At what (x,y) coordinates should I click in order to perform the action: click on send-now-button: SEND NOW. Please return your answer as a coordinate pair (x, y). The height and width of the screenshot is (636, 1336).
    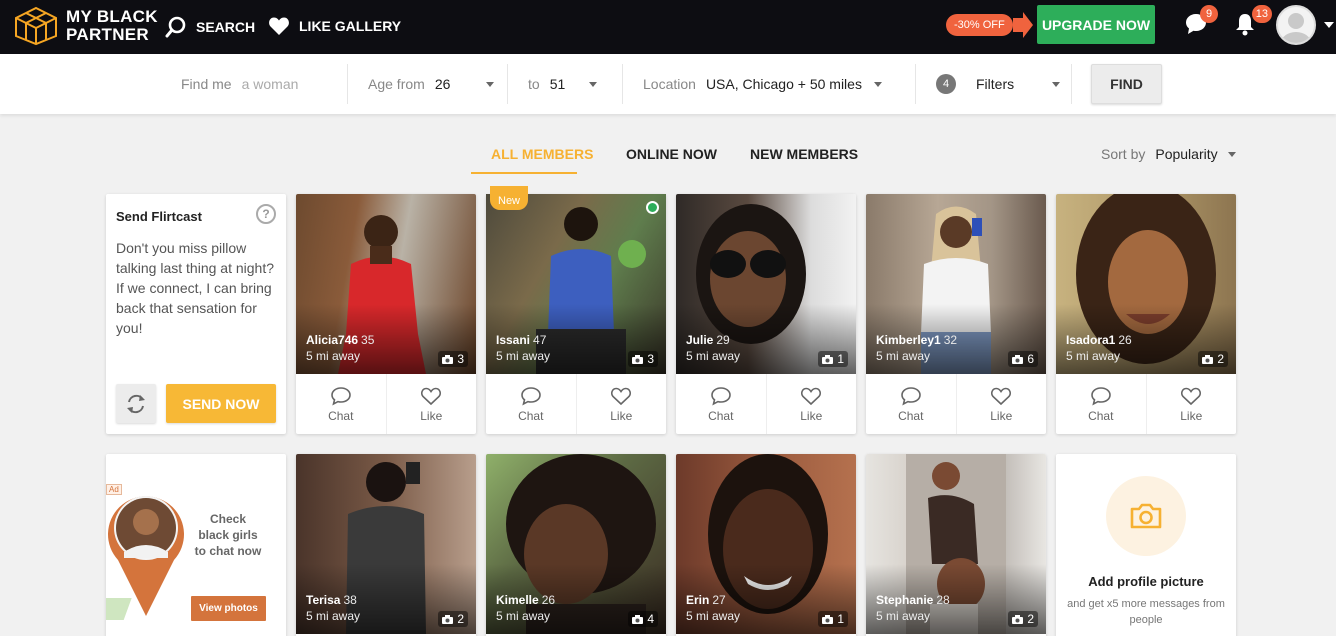
    Looking at the image, I should click on (221, 403).